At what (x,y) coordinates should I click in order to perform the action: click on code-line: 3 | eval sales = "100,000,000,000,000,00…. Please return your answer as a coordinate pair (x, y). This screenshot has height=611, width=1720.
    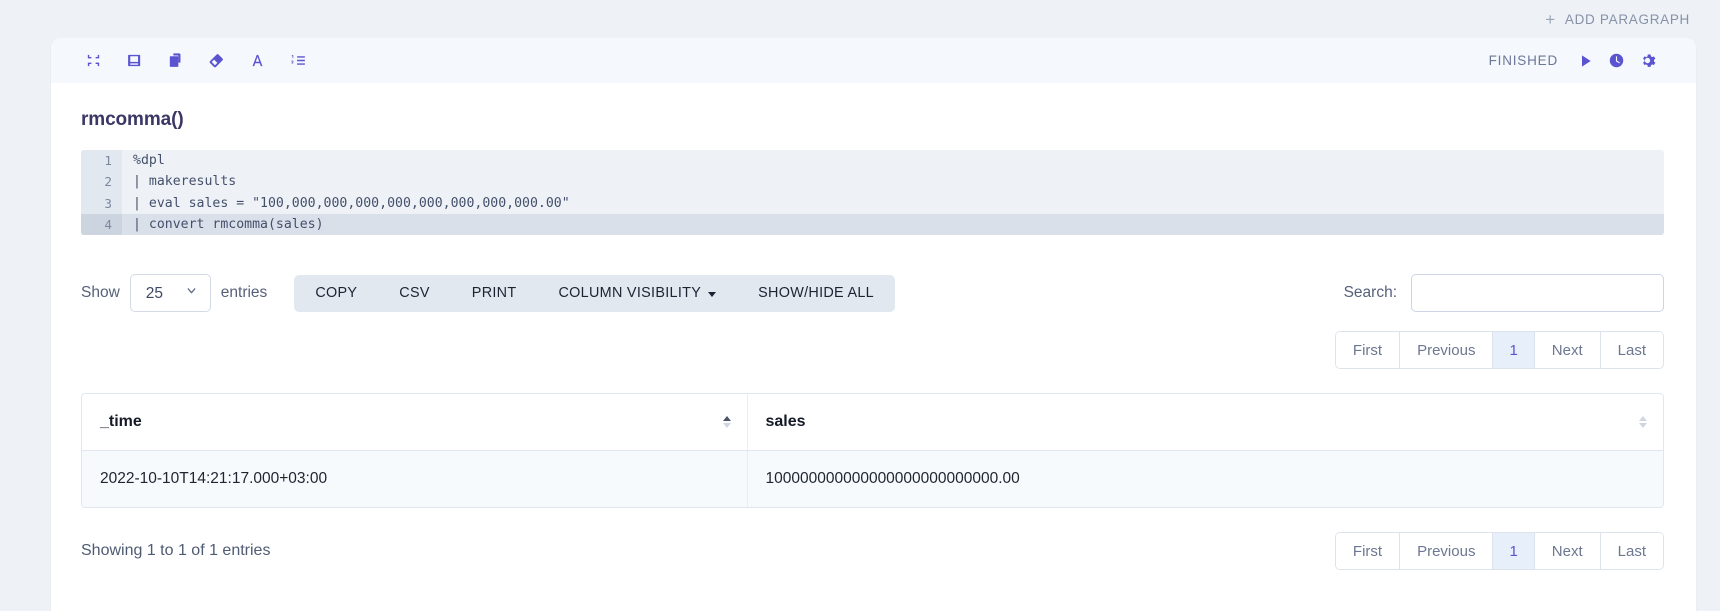
    Looking at the image, I should click on (872, 203).